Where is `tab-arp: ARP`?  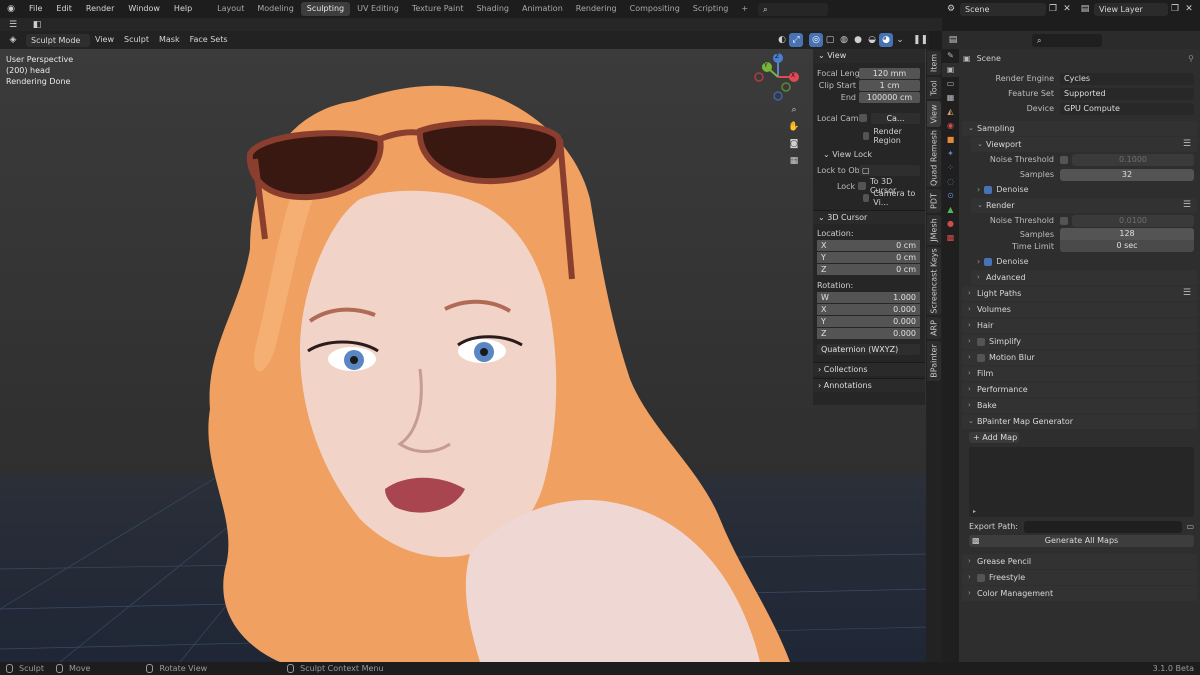 tab-arp: ARP is located at coordinates (934, 328).